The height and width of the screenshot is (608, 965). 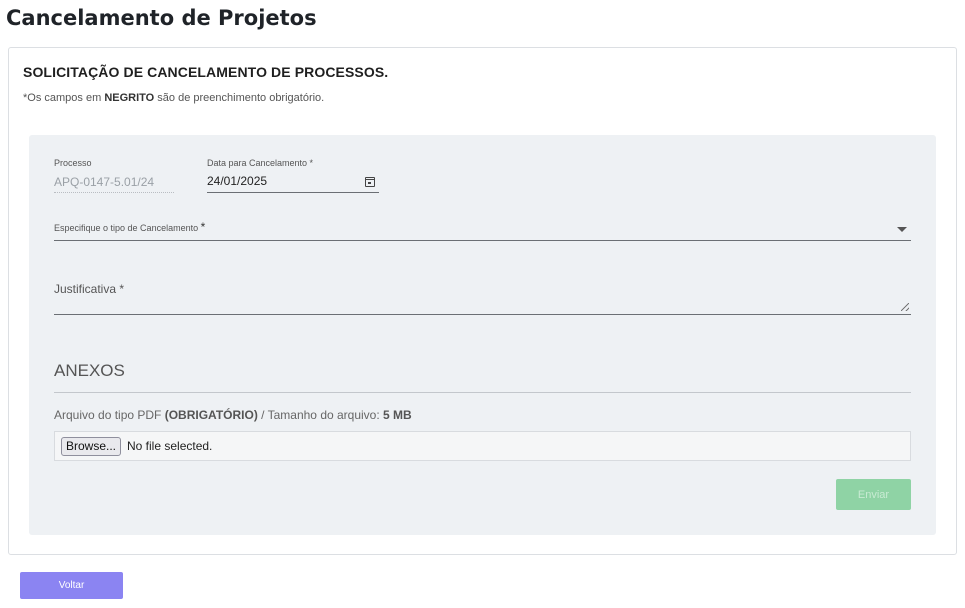 What do you see at coordinates (114, 184) in the screenshot?
I see `process-field: APQ-0147-5.01/24` at bounding box center [114, 184].